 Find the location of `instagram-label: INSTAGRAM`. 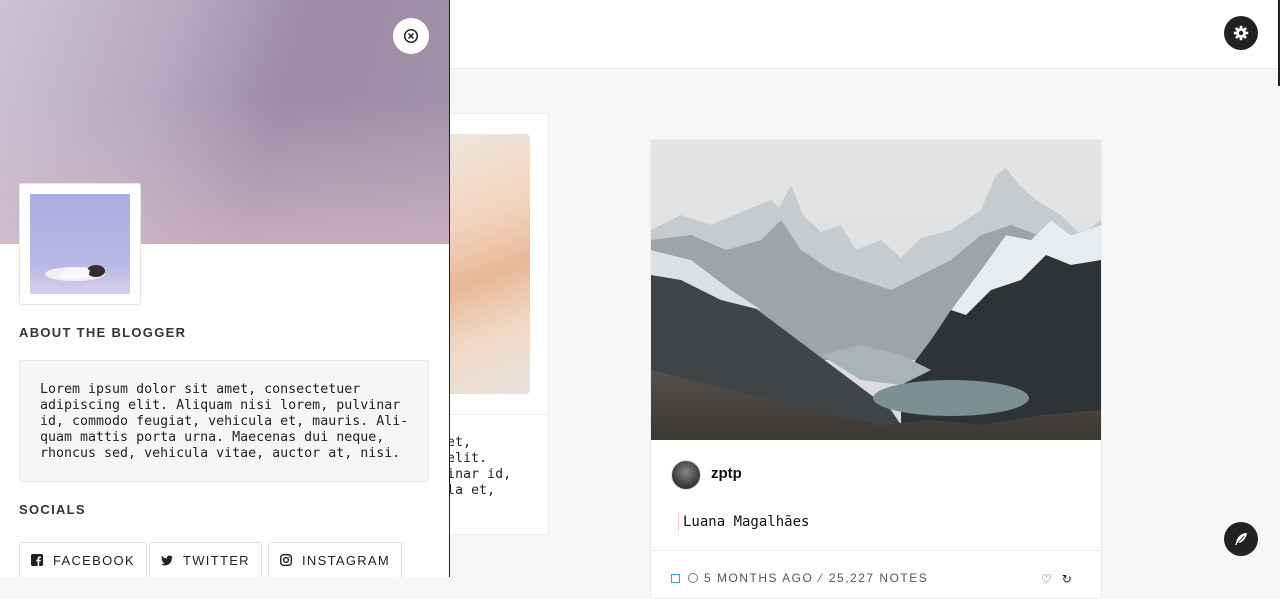

instagram-label: INSTAGRAM is located at coordinates (346, 560).